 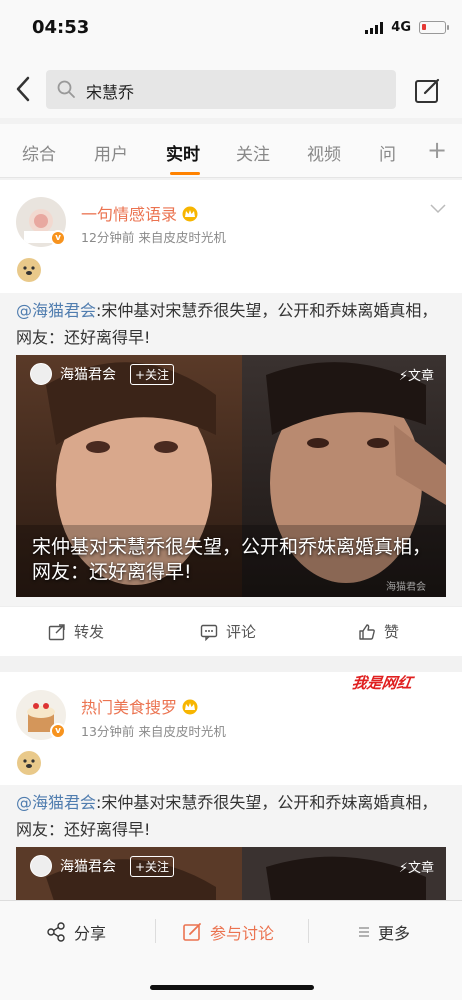 I want to click on article-card-image: 海猫君会 +关注 ⚡文章, so click(x=231, y=877).